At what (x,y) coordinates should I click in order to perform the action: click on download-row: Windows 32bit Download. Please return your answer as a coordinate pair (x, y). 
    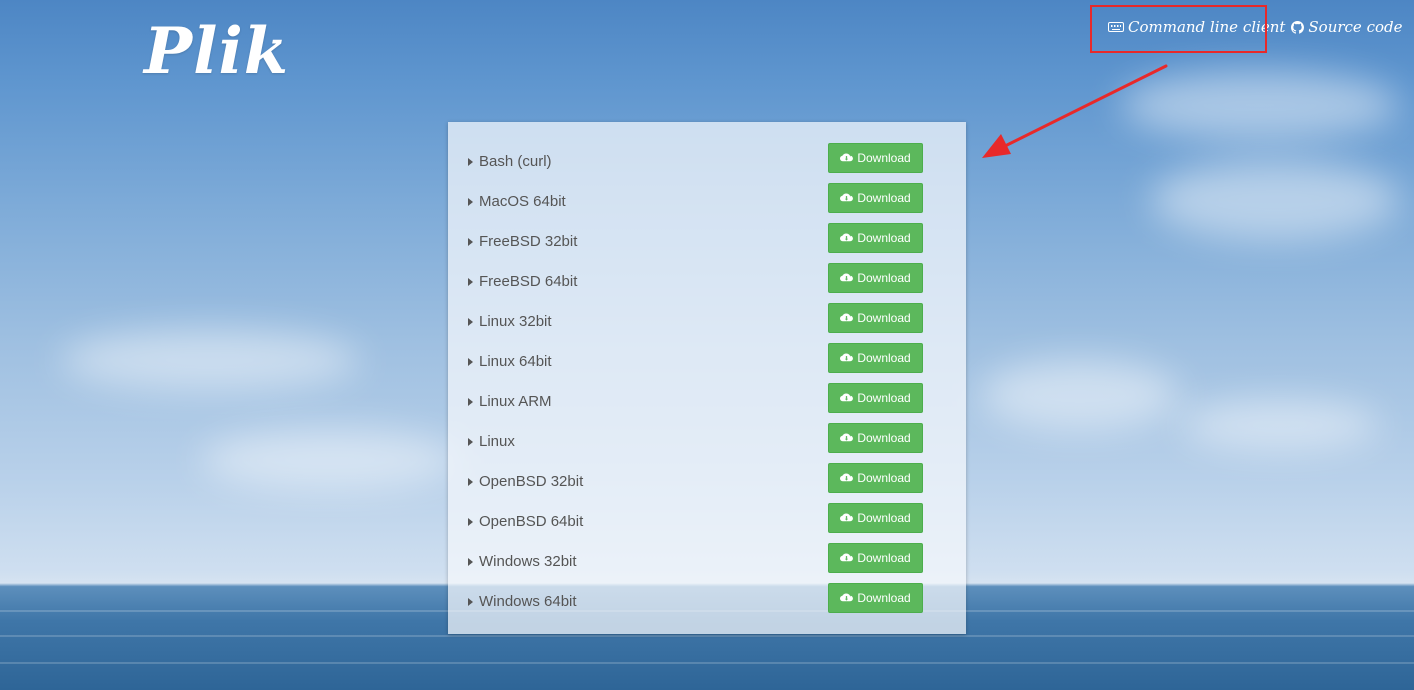
    Looking at the image, I should click on (707, 563).